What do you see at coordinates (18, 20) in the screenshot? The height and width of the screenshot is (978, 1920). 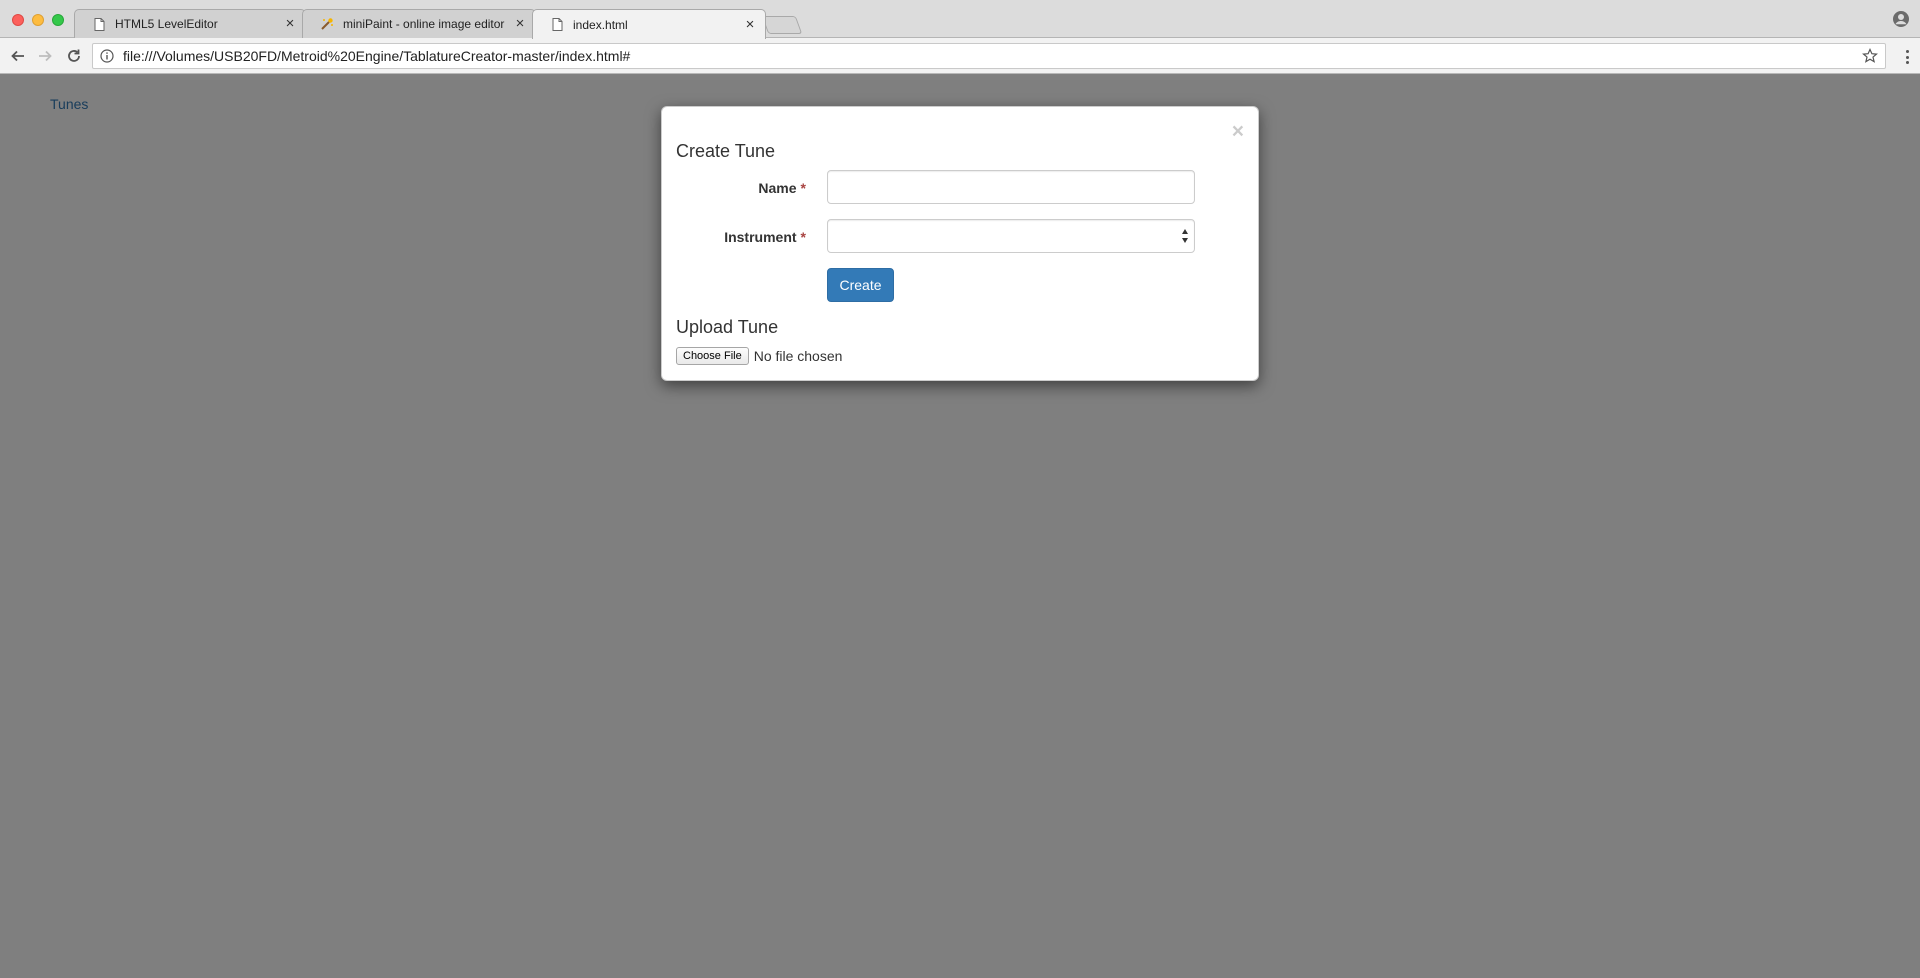 I see `window-close-button` at bounding box center [18, 20].